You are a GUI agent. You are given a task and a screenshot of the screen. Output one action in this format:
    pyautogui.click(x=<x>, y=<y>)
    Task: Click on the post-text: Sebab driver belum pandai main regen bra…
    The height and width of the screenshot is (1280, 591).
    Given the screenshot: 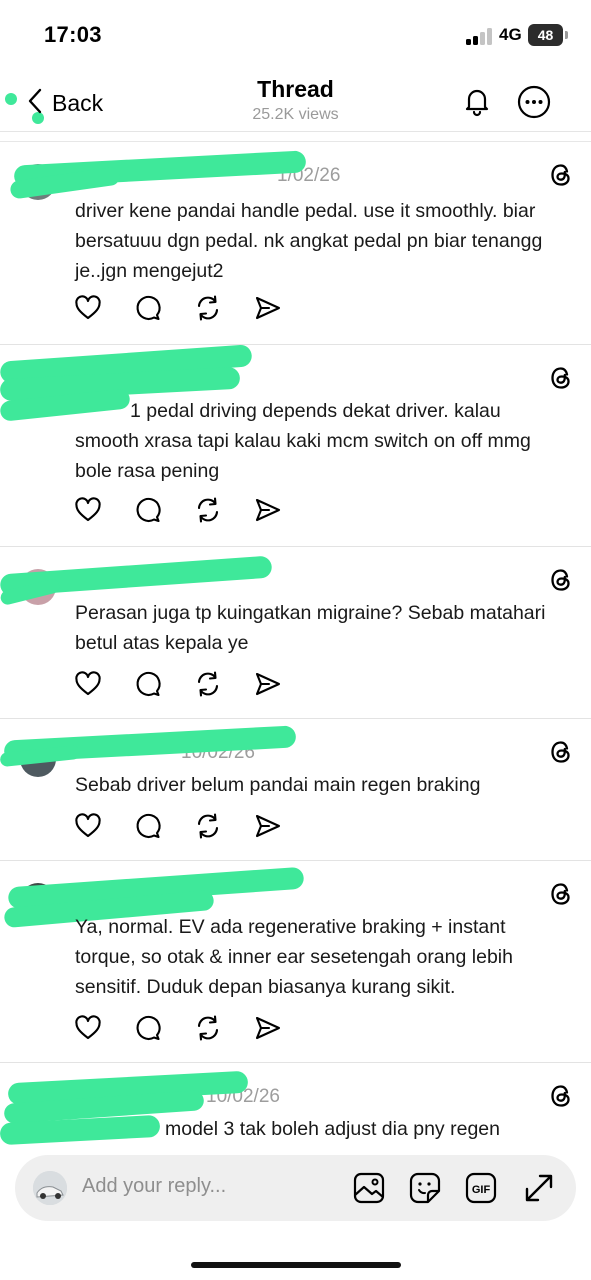 What is the action you would take?
    pyautogui.click(x=278, y=785)
    